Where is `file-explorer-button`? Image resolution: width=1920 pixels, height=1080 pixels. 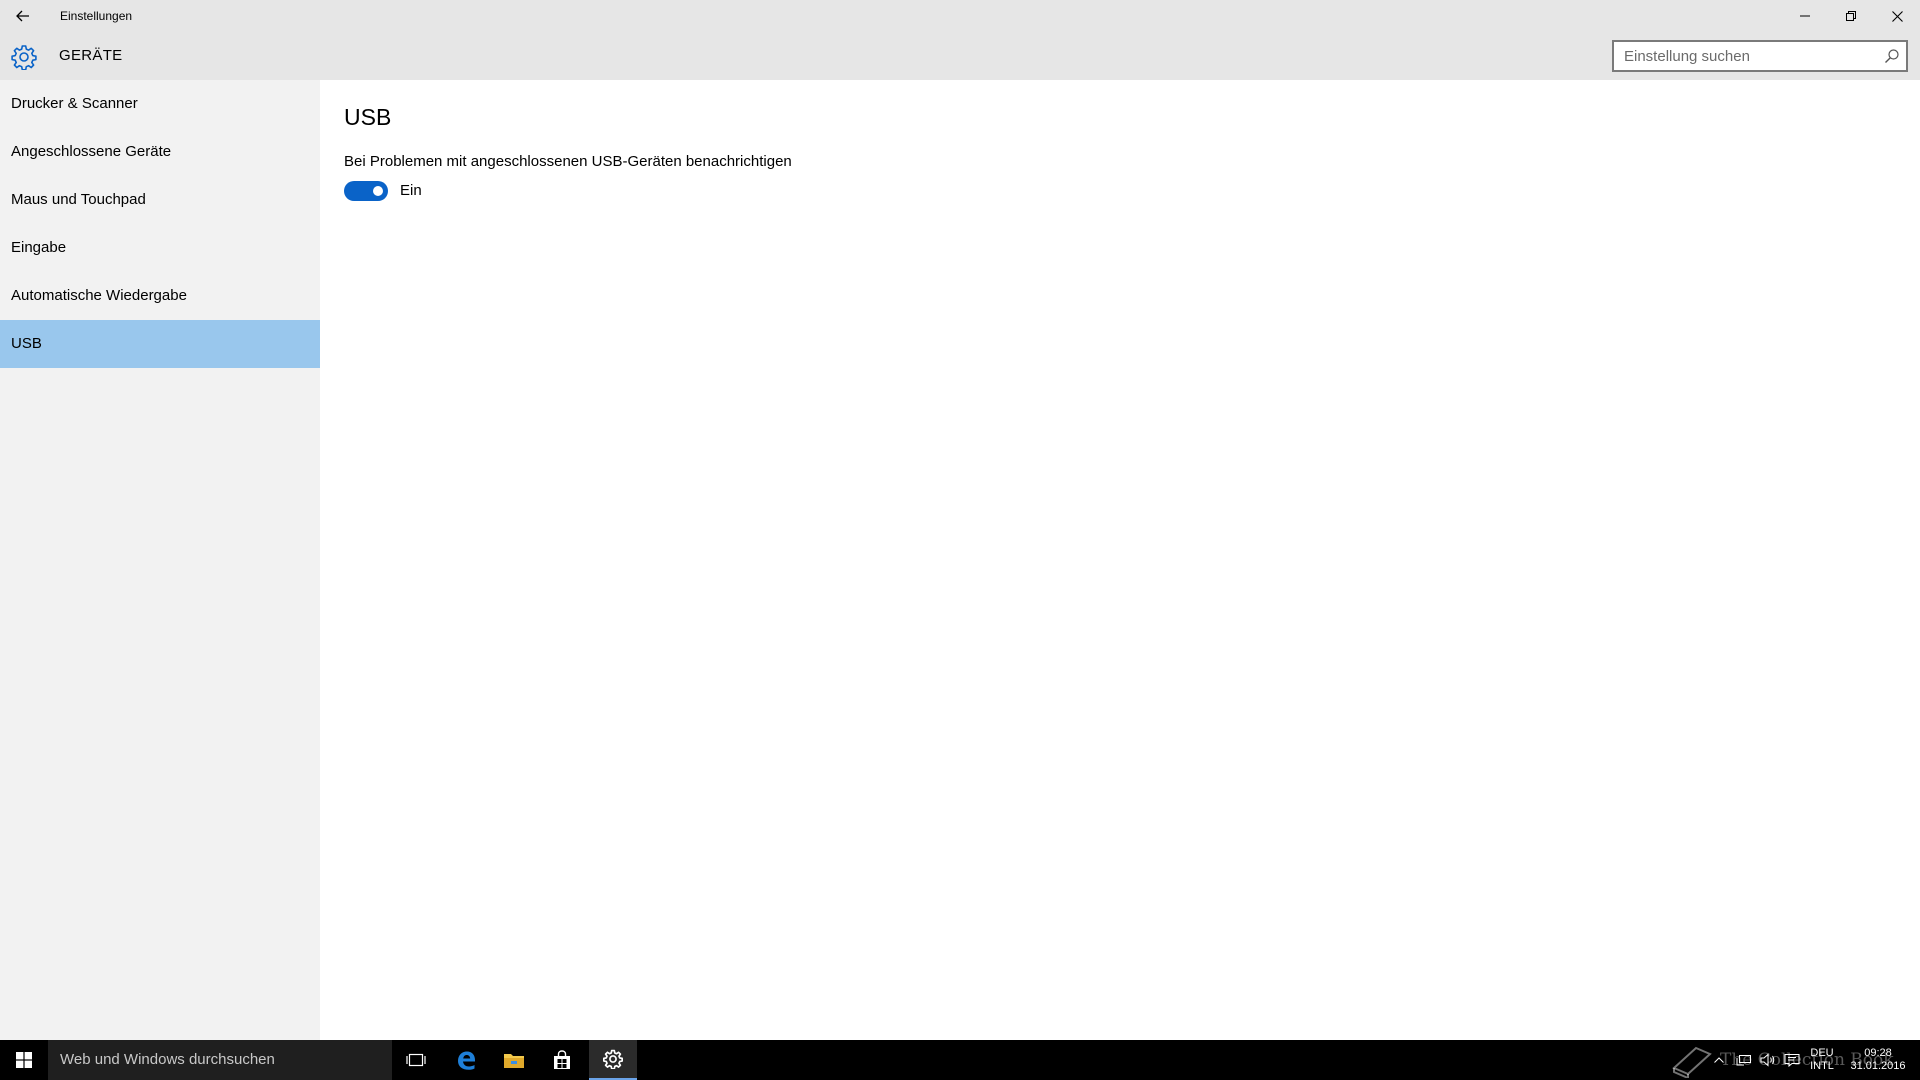
file-explorer-button is located at coordinates (514, 1060).